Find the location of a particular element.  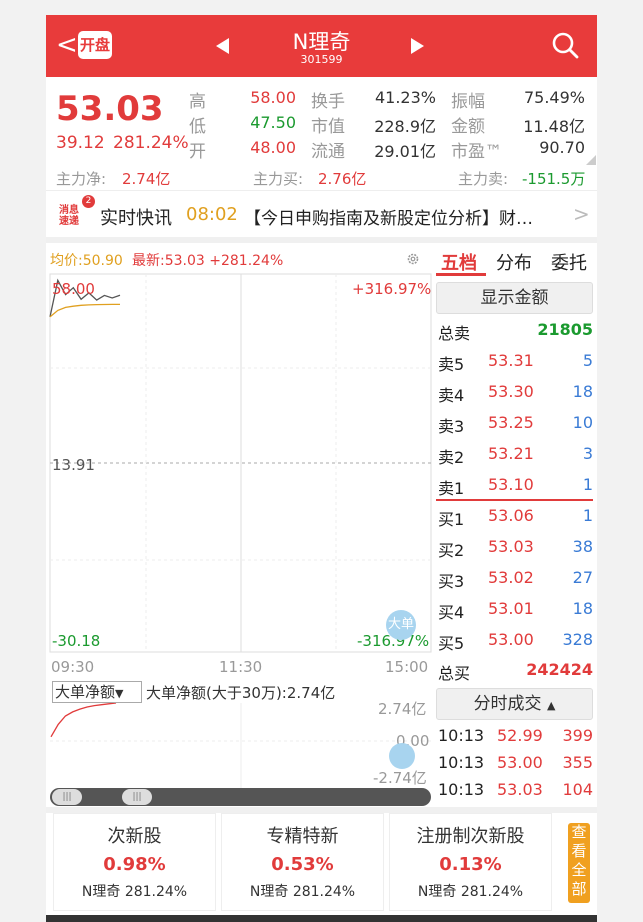

next-stock-icon is located at coordinates (417, 46).